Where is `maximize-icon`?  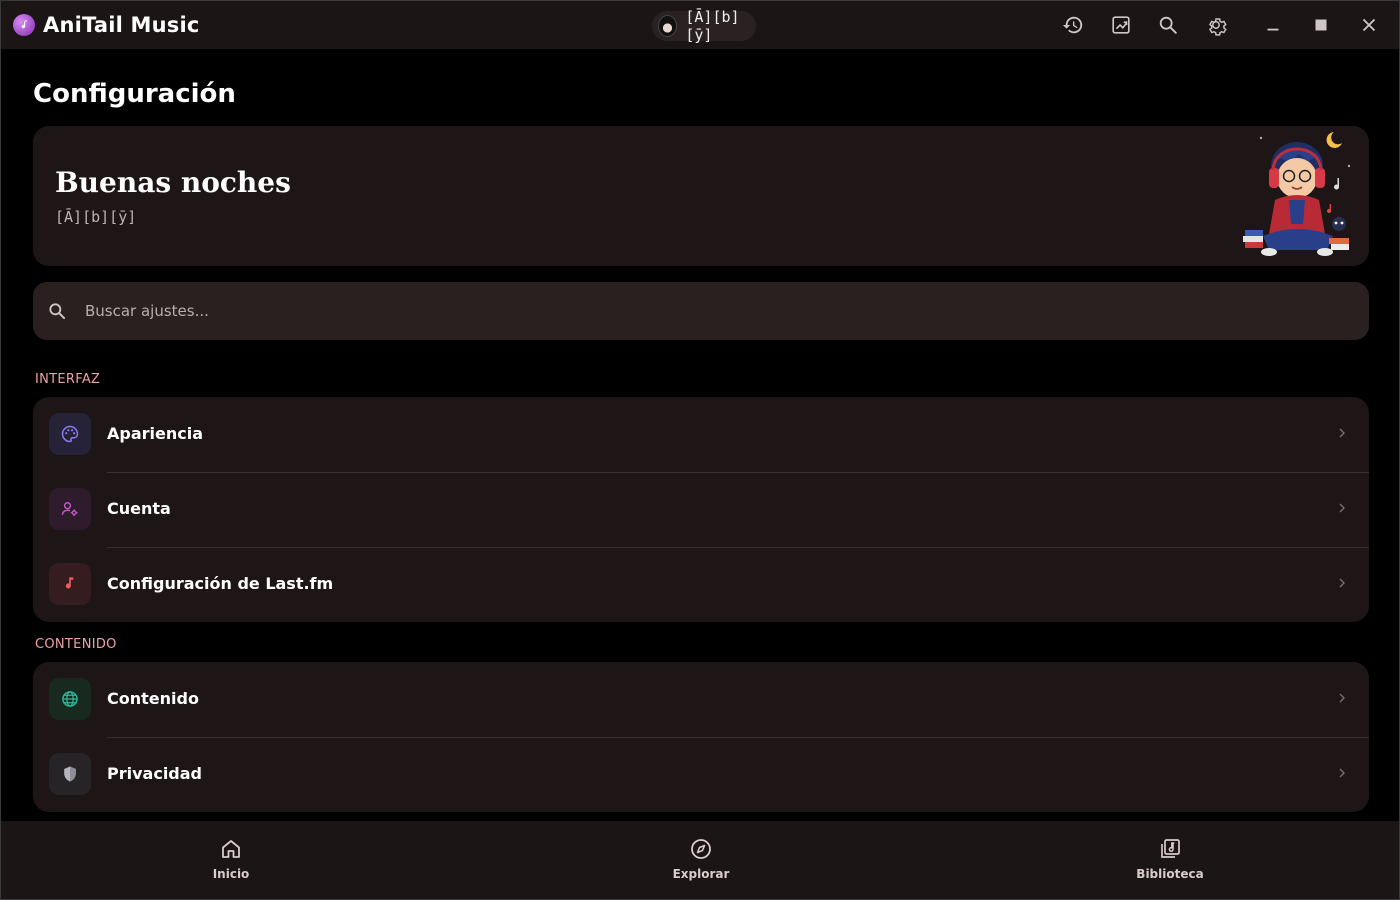 maximize-icon is located at coordinates (1321, 25).